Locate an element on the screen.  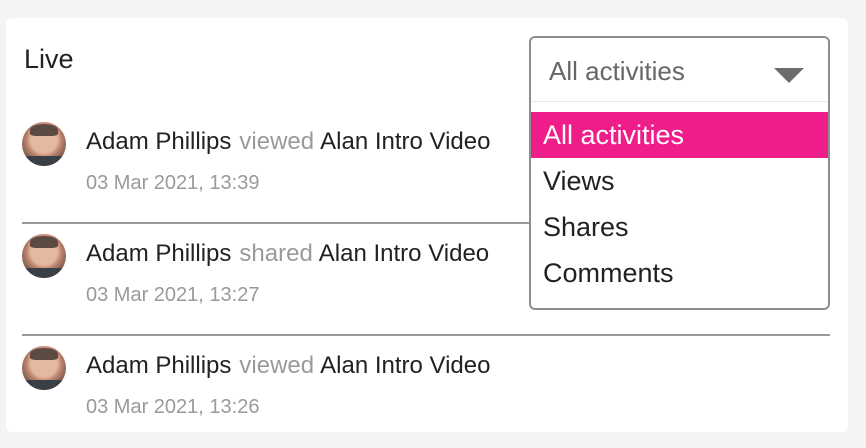
activity-timestamp: 03 Mar 2021, 13:26 is located at coordinates (173, 407).